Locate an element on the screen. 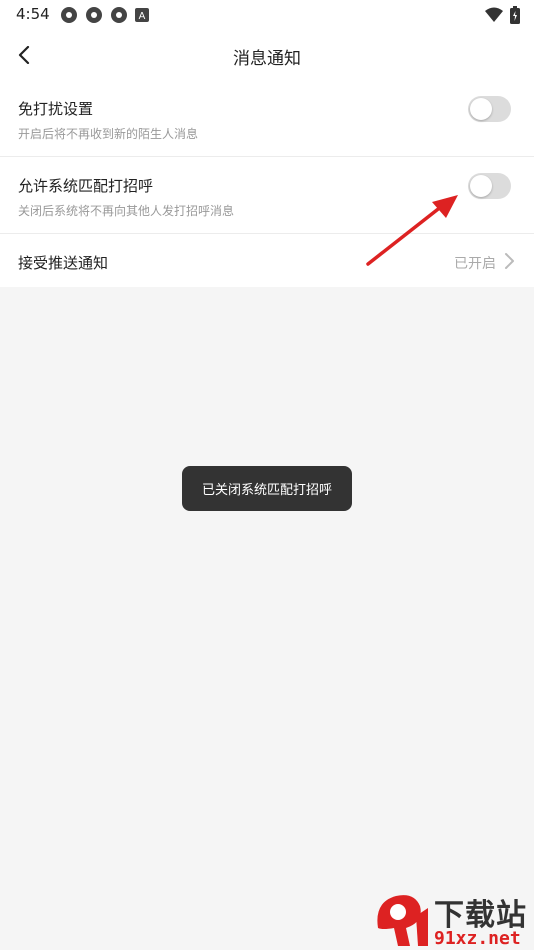 Image resolution: width=534 pixels, height=950 pixels. a-box-icon: A is located at coordinates (142, 15).